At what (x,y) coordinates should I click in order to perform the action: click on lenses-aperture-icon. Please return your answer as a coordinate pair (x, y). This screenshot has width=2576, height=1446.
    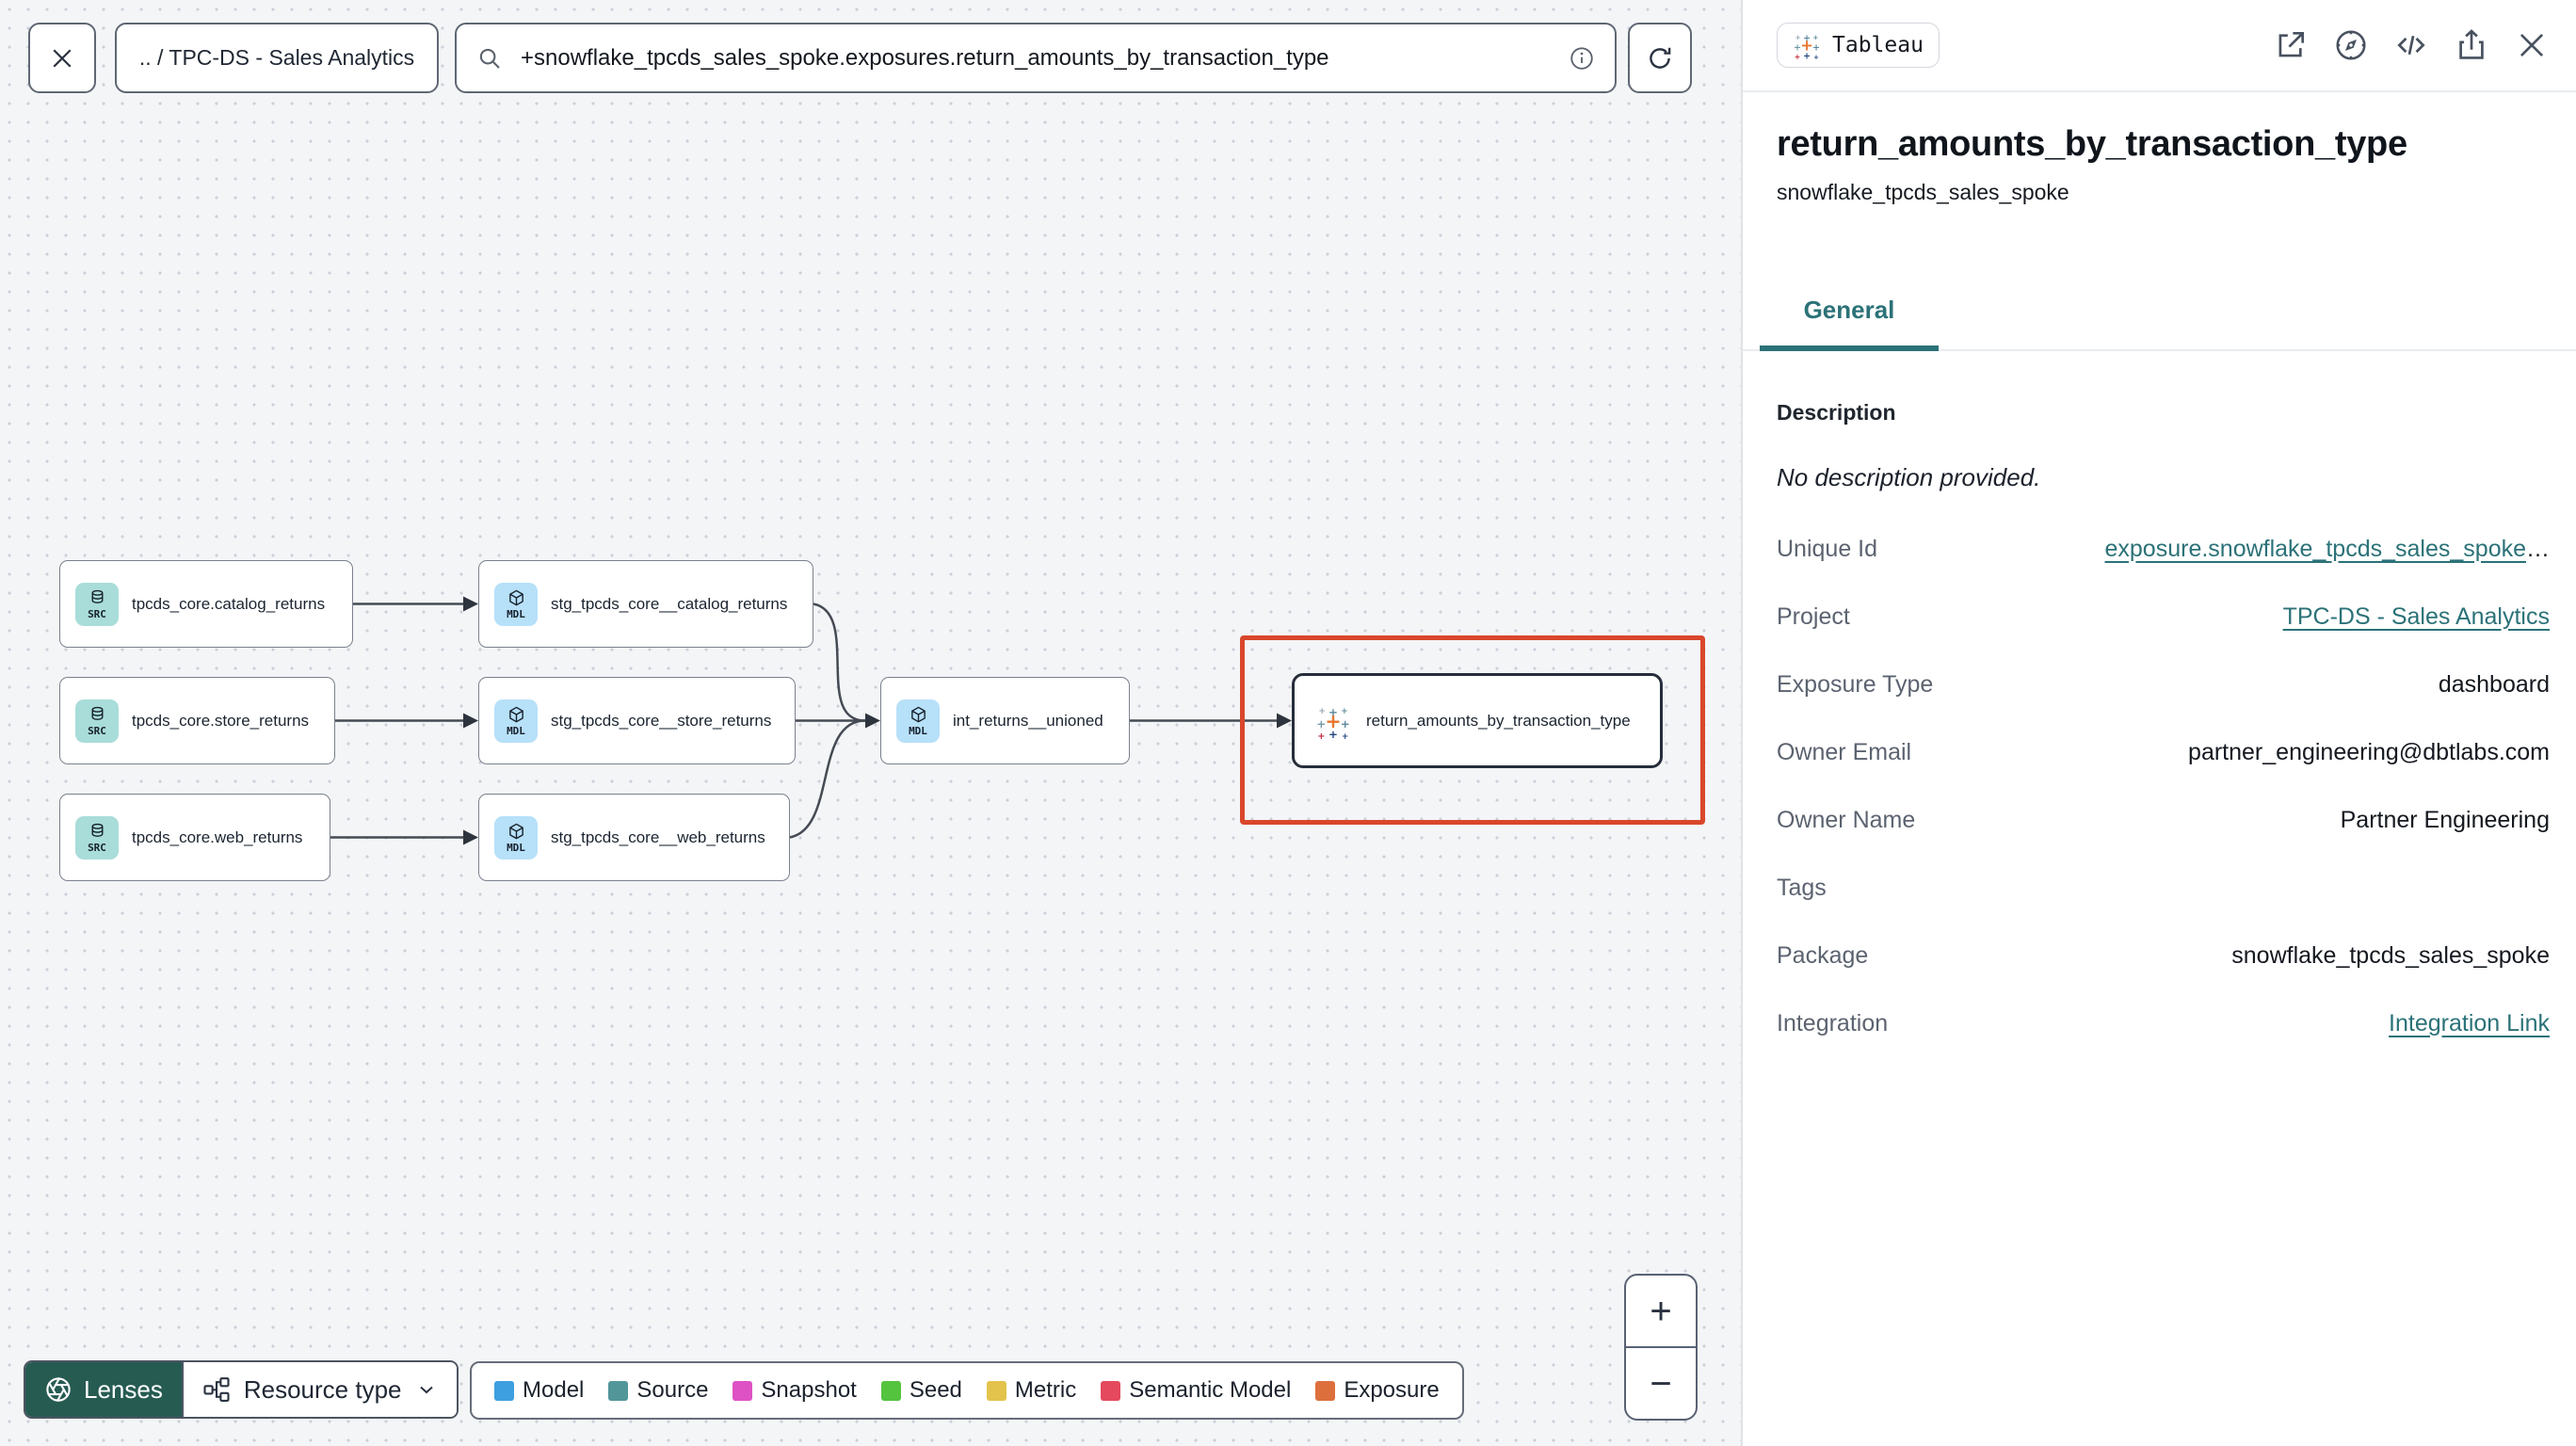
    Looking at the image, I should click on (58, 1389).